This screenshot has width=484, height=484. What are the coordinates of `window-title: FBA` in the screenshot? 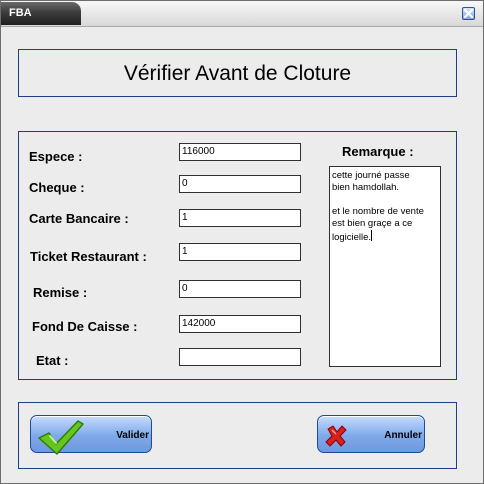 It's located at (41, 13).